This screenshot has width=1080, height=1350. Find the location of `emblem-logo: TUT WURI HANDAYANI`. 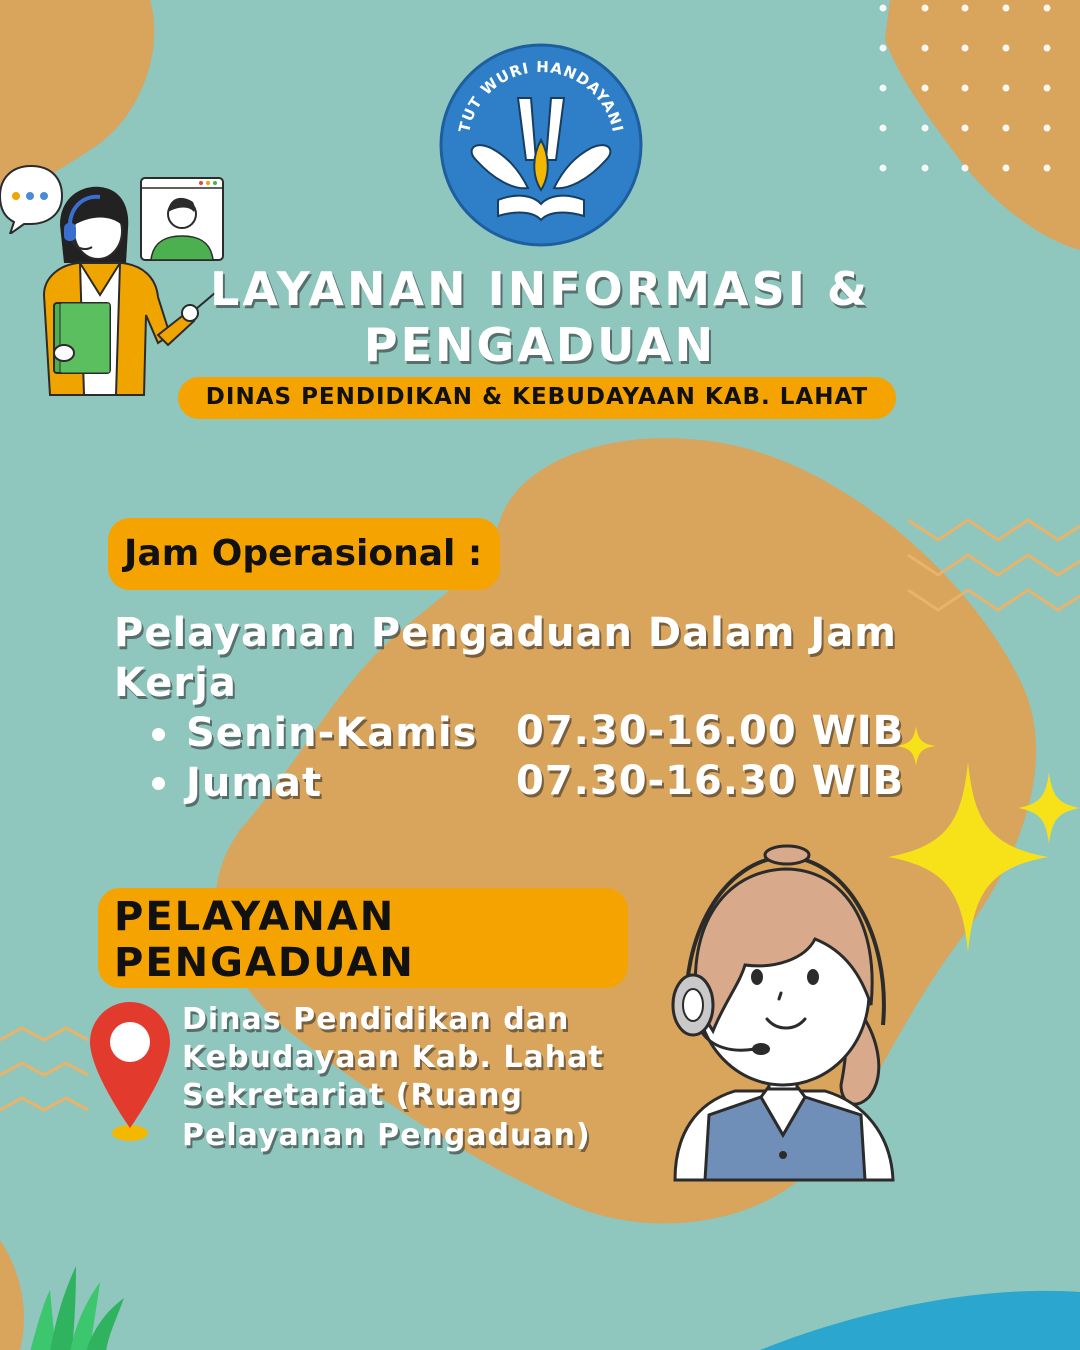

emblem-logo: TUT WURI HANDAYANI is located at coordinates (541, 145).